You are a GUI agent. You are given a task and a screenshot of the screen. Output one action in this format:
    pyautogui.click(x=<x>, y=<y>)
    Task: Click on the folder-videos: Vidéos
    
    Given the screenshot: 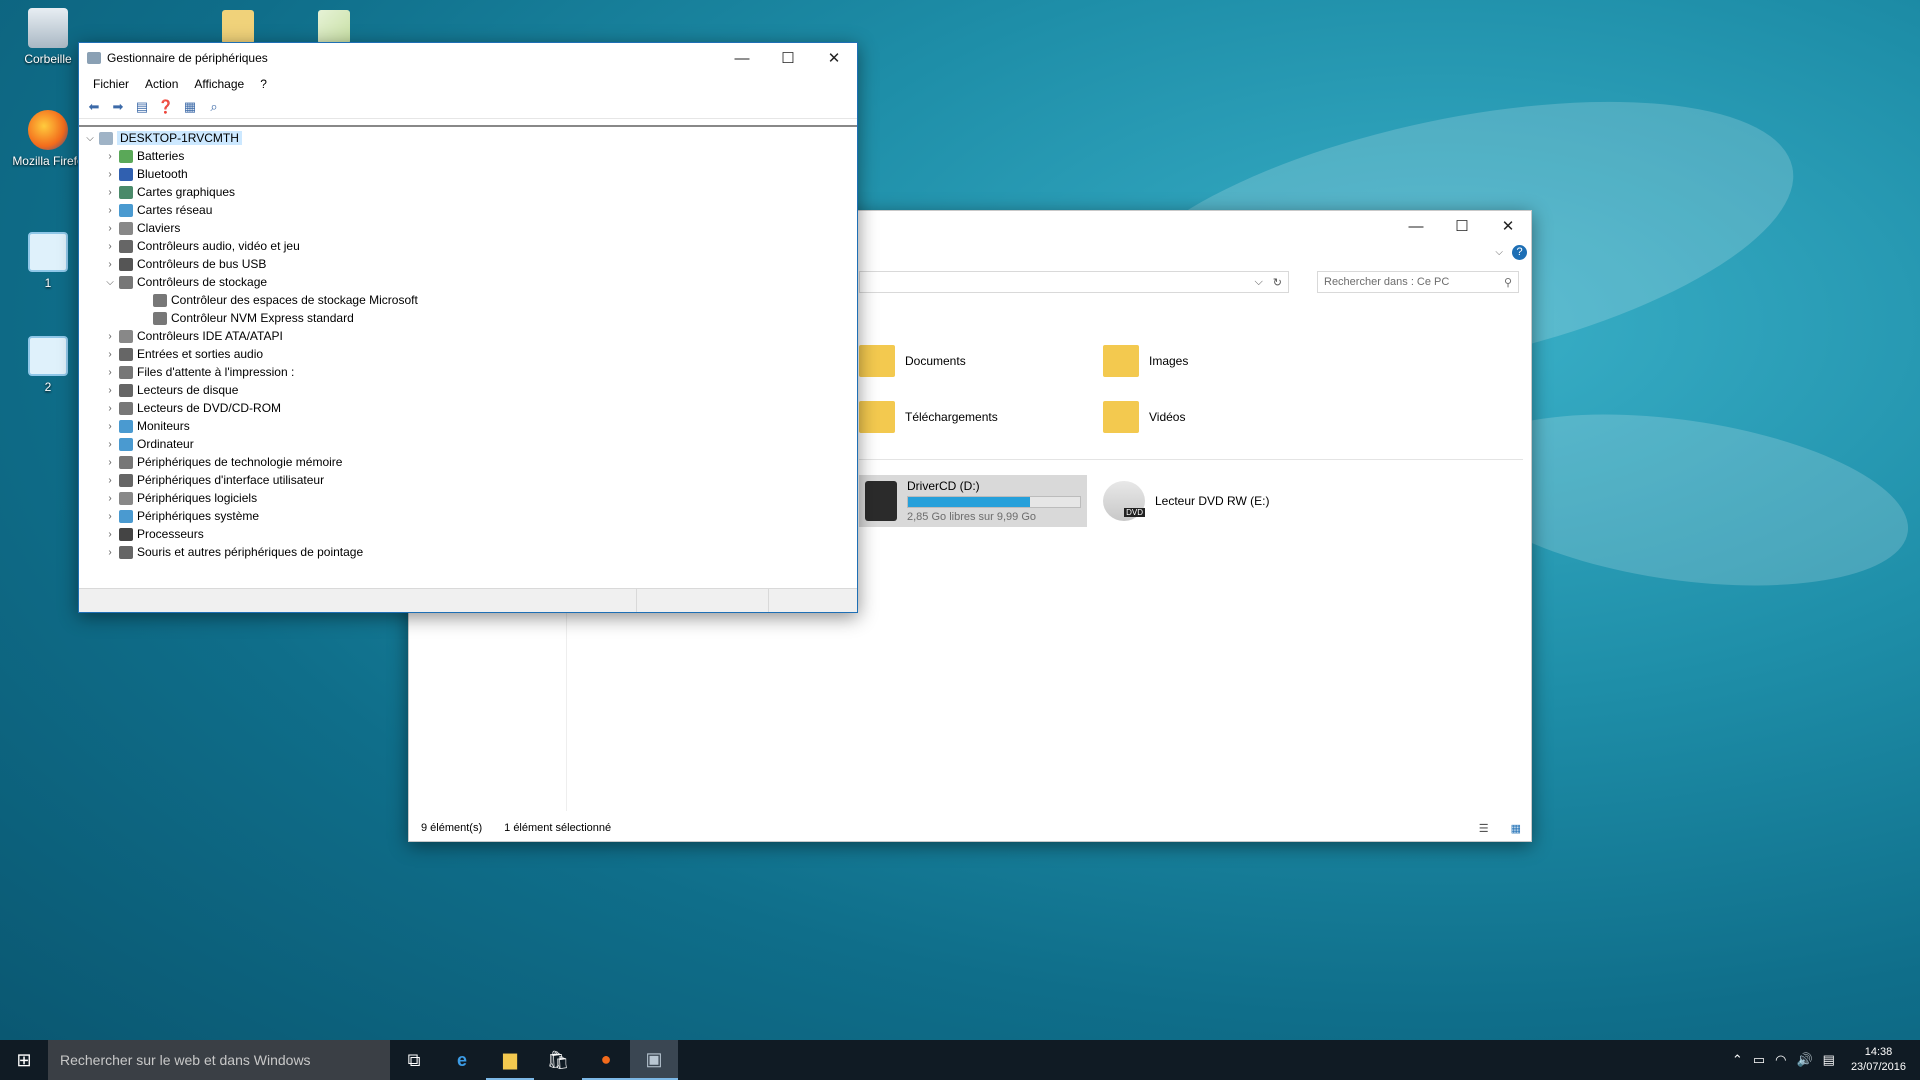 What is the action you would take?
    pyautogui.click(x=1144, y=417)
    